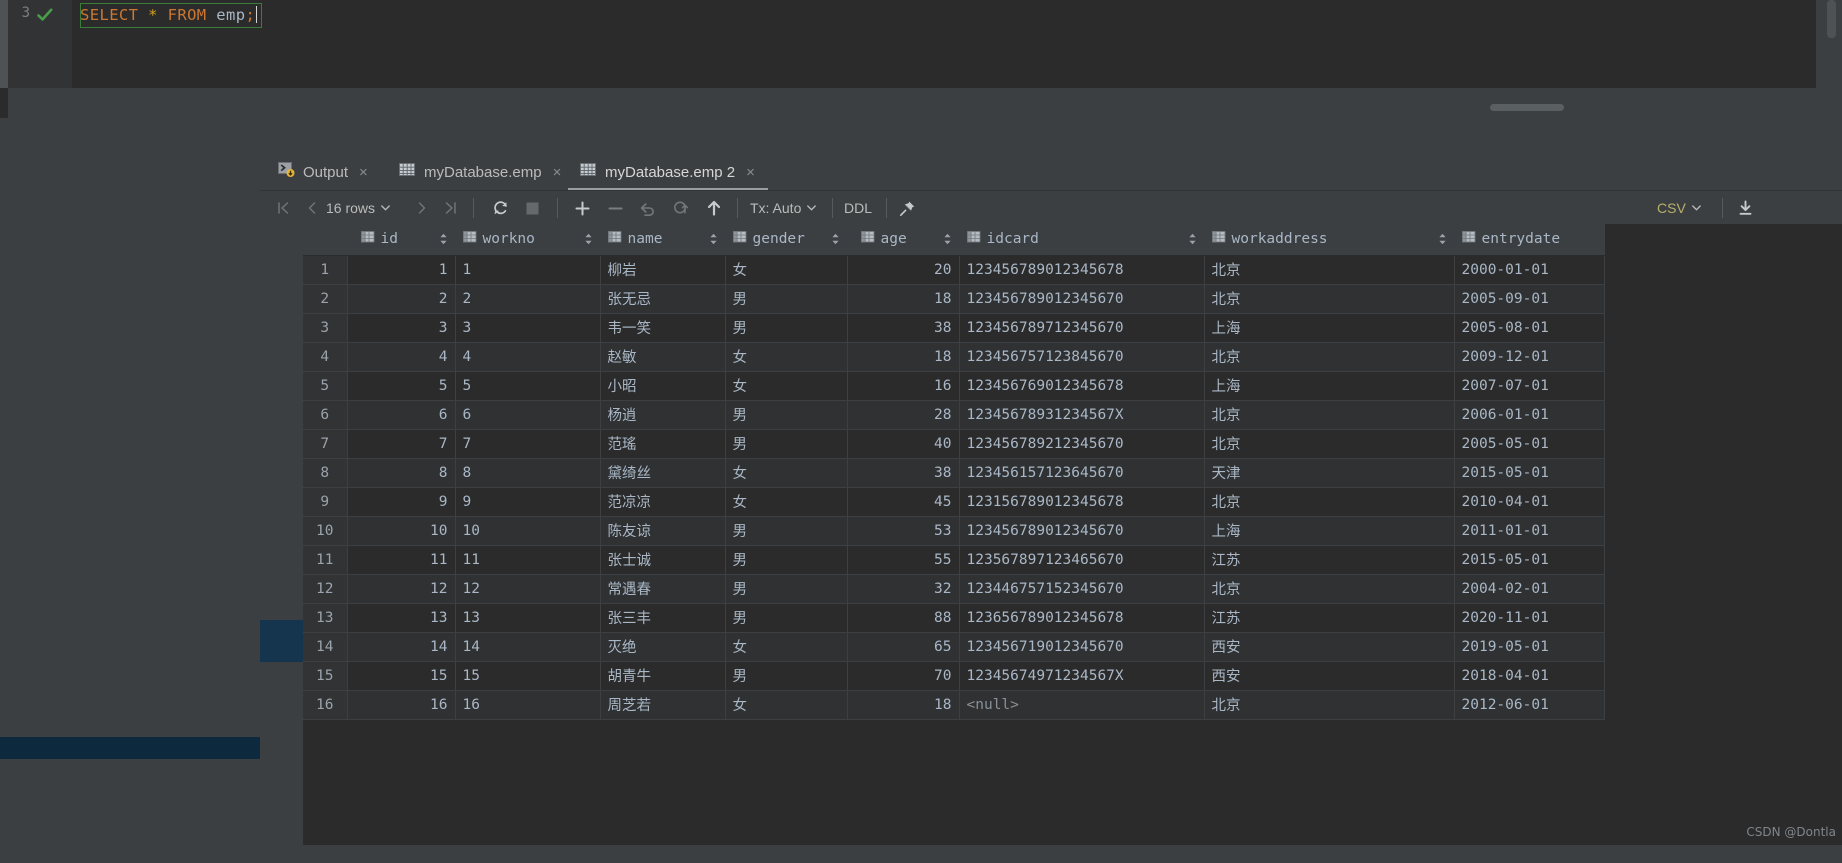 The width and height of the screenshot is (1842, 863). Describe the element at coordinates (1329, 240) in the screenshot. I see `column-header-workaddress: workaddress` at that location.